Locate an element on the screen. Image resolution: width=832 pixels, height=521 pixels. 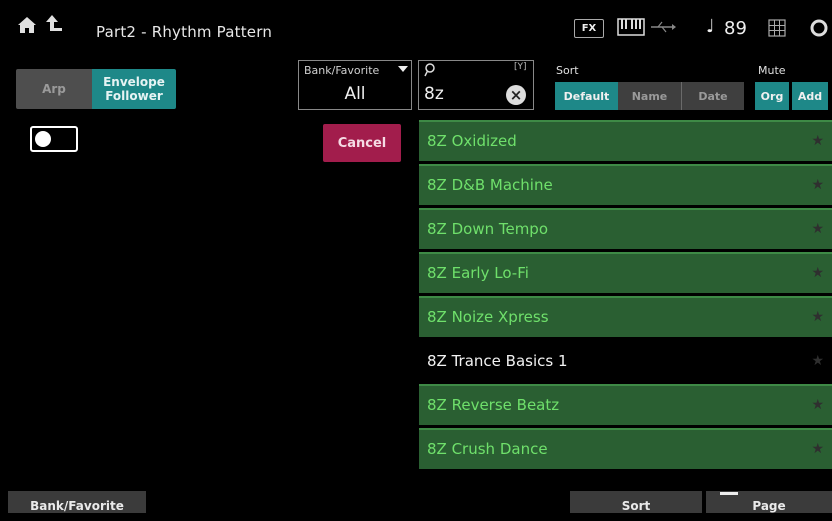
tab-envelope-follower: Envelope Follower is located at coordinates (134, 89).